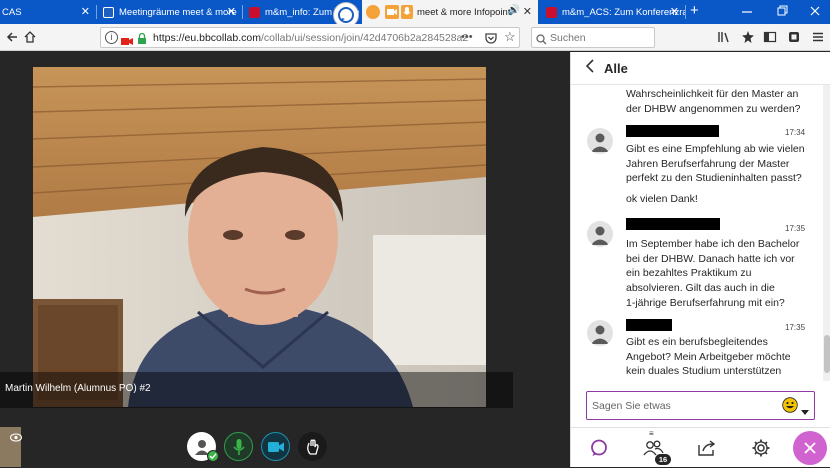 The image size is (830, 468). What do you see at coordinates (794, 37) in the screenshot?
I see `extension-icon` at bounding box center [794, 37].